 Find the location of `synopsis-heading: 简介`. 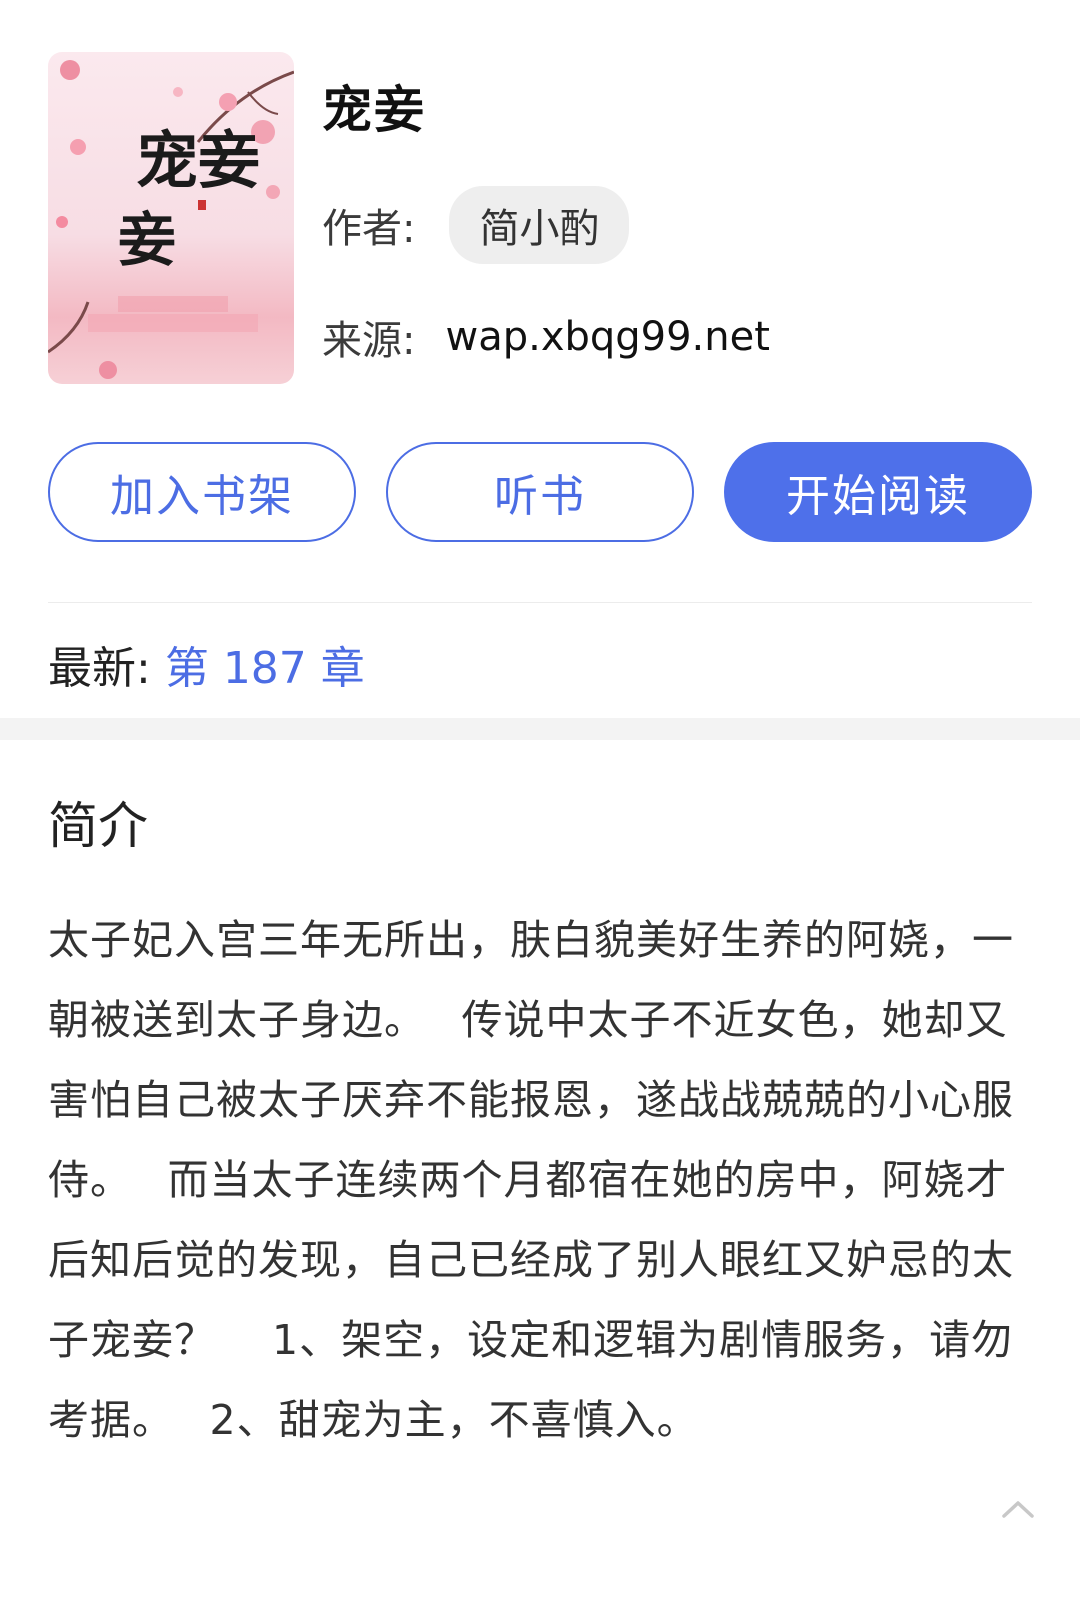

synopsis-heading: 简介 is located at coordinates (98, 826).